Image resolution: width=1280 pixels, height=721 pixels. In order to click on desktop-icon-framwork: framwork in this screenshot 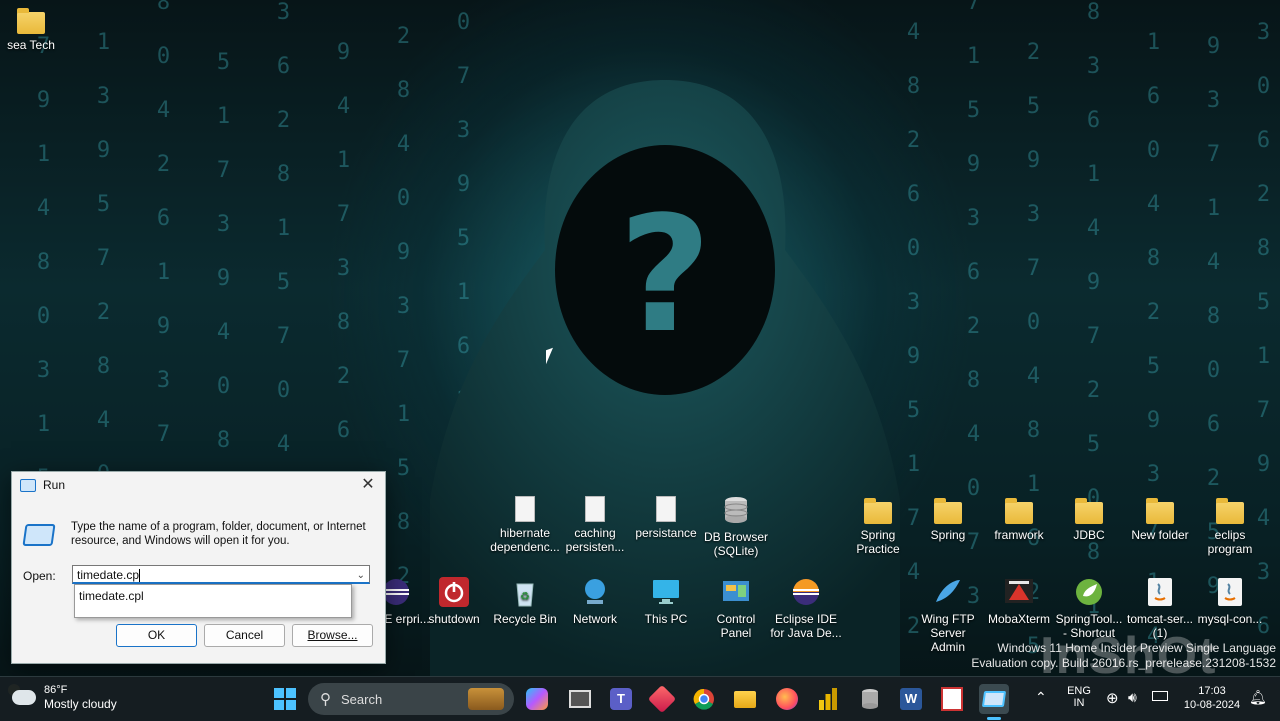, I will do `click(1019, 519)`.